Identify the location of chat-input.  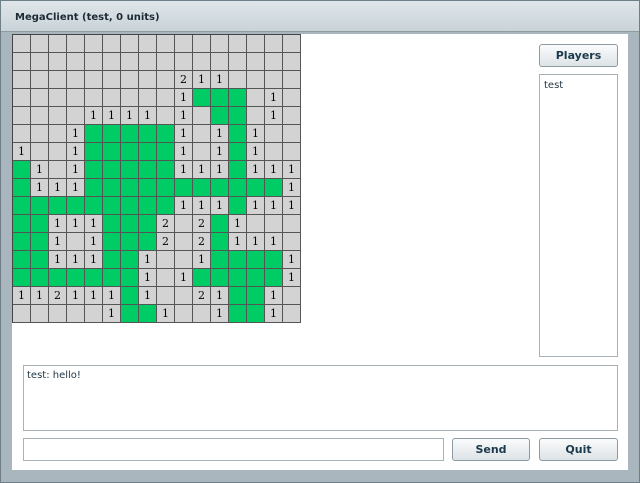
(233, 449).